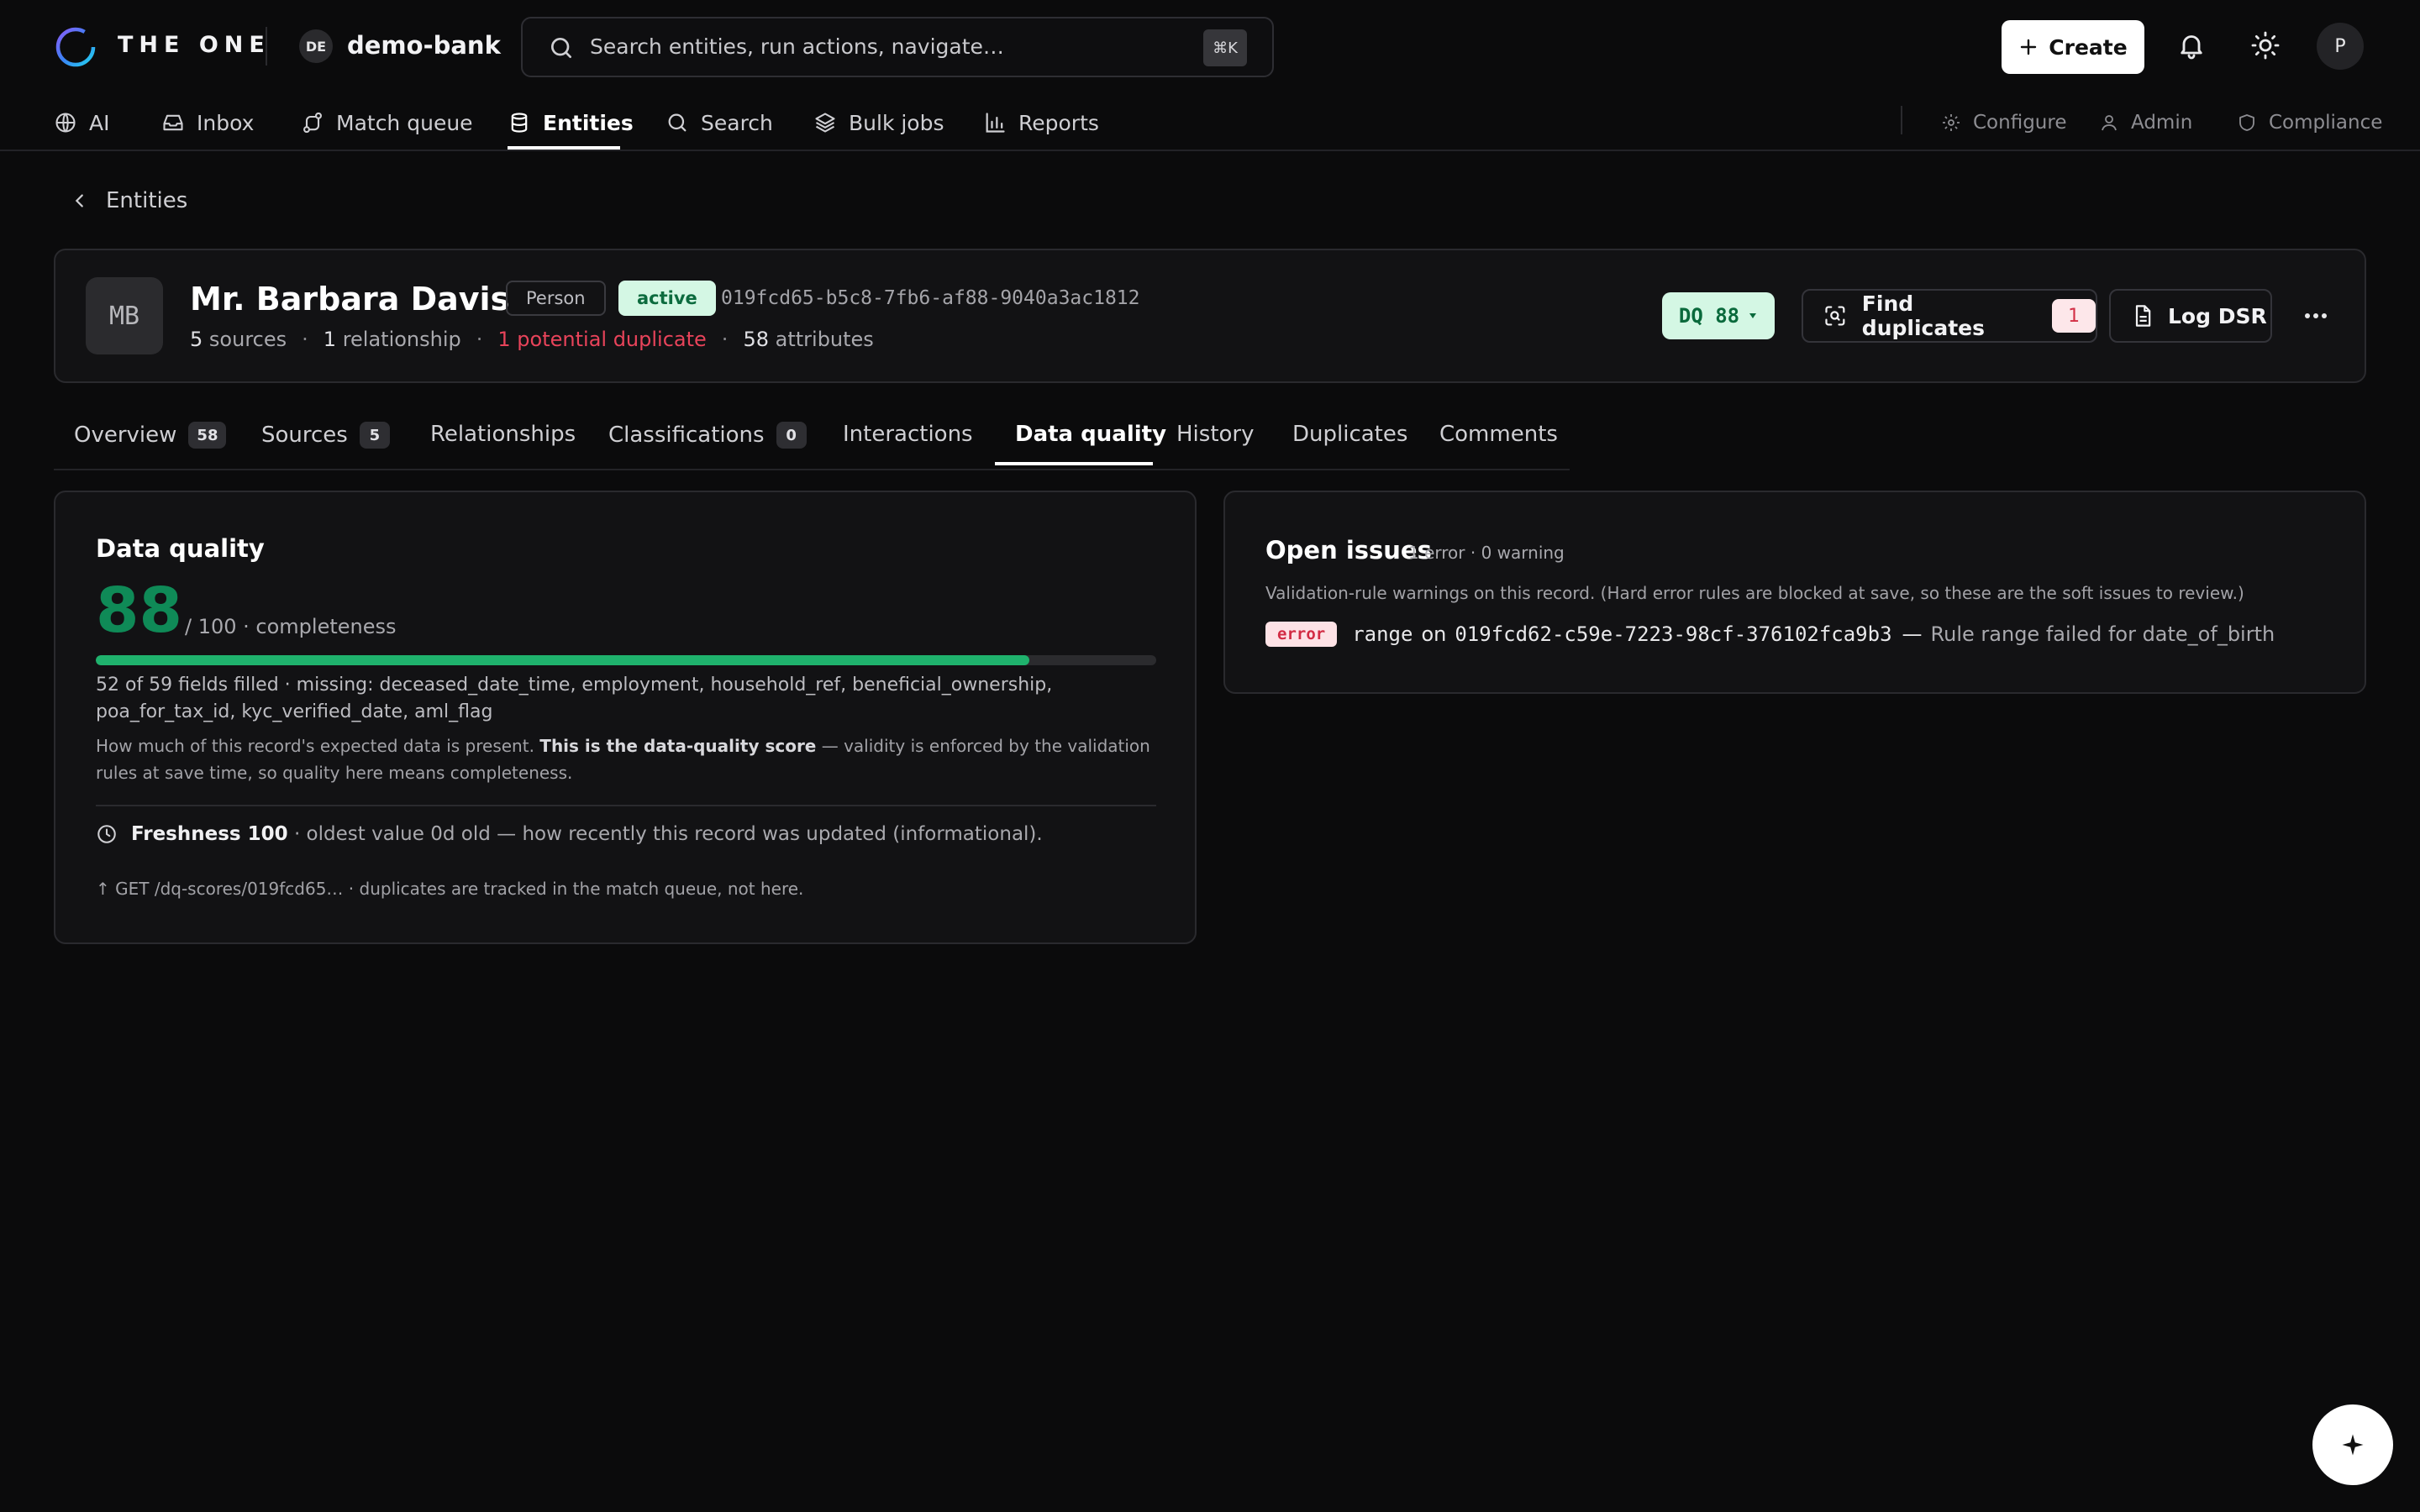  Describe the element at coordinates (124, 315) in the screenshot. I see `entity-avatar: MB` at that location.